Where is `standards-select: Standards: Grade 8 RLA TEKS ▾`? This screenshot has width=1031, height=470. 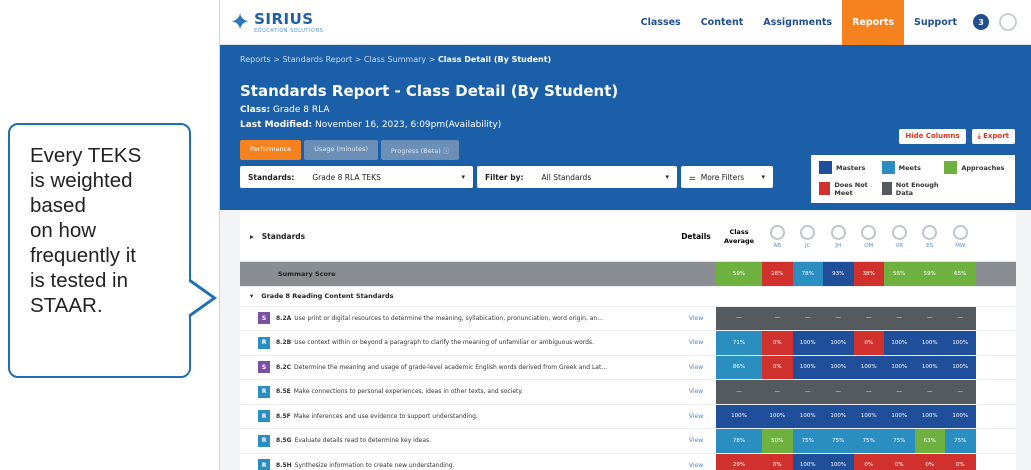 standards-select: Standards: Grade 8 RLA TEKS ▾ is located at coordinates (356, 177).